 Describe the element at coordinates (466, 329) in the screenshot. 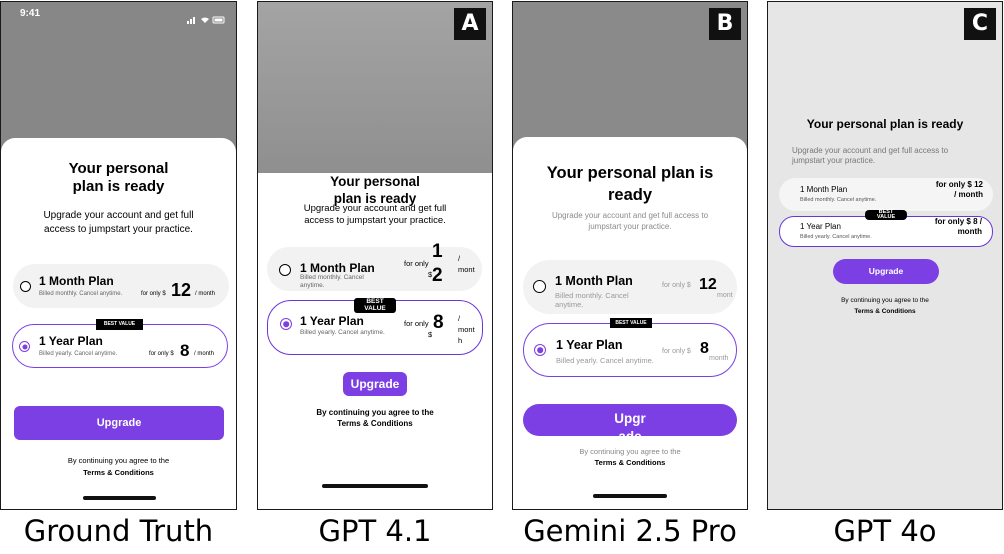

I see `year-per: / mont h` at that location.